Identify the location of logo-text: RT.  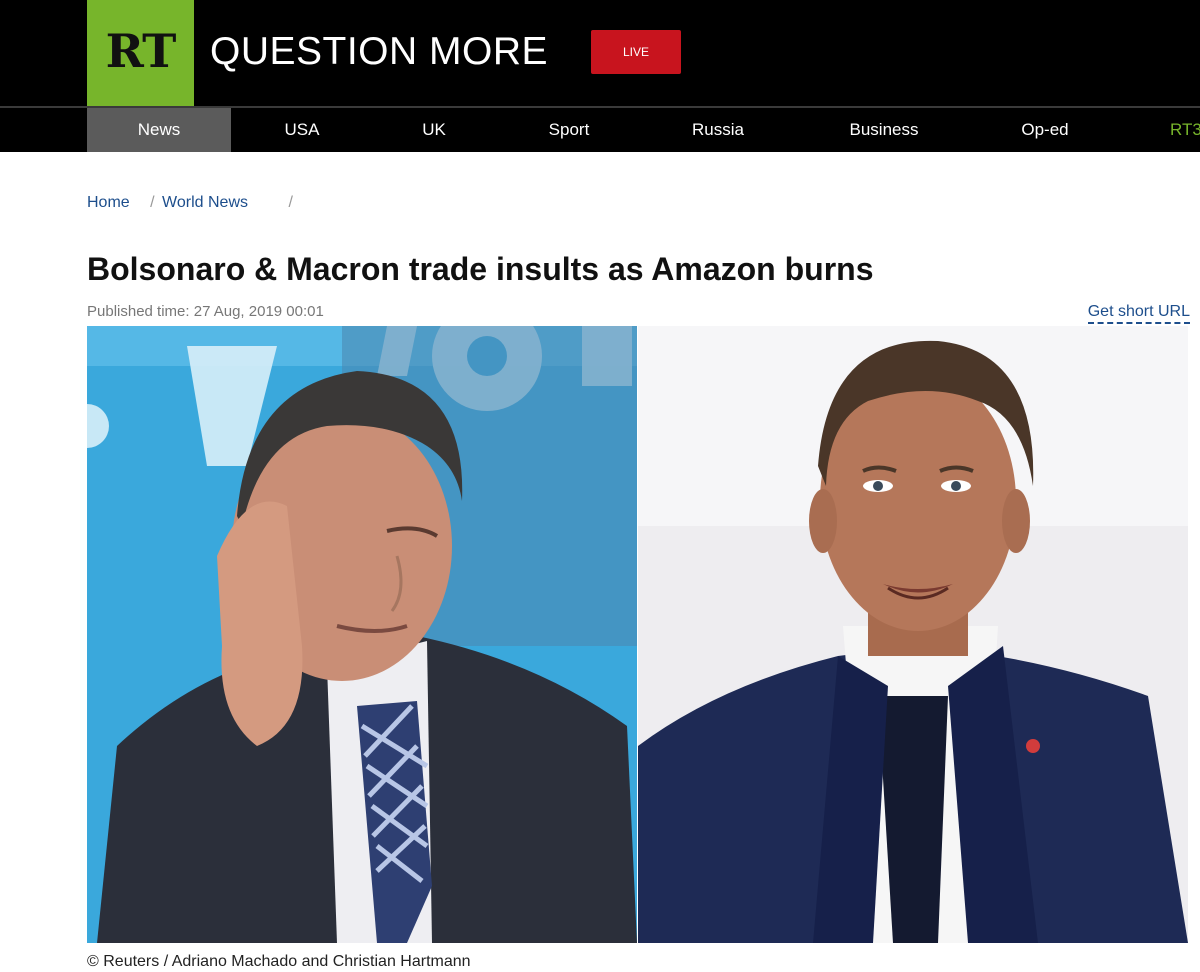
(141, 51).